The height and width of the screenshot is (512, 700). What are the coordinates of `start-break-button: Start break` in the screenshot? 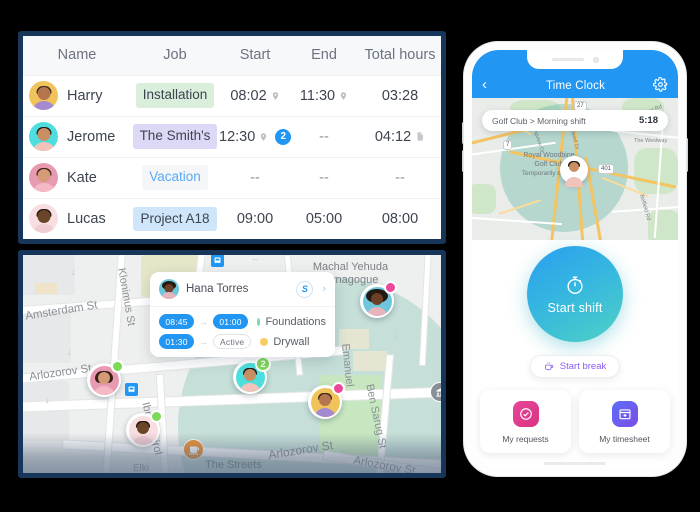 It's located at (575, 366).